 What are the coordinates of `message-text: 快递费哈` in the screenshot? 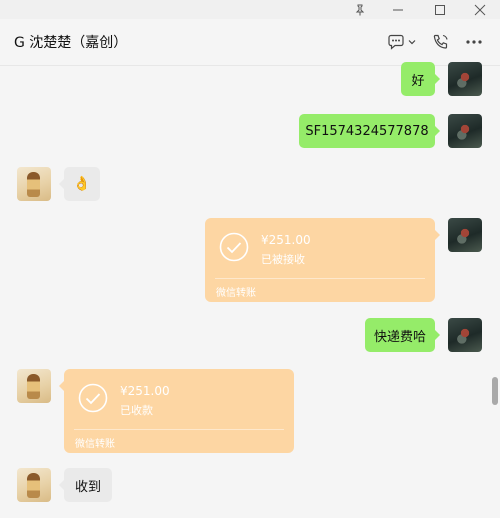 It's located at (399, 337).